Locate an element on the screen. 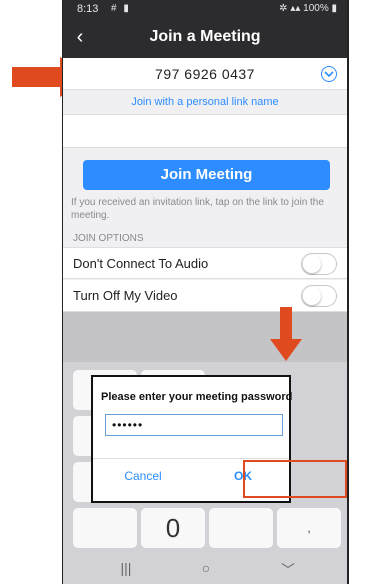  option-row-video: Turn Off My Video is located at coordinates (205, 296).